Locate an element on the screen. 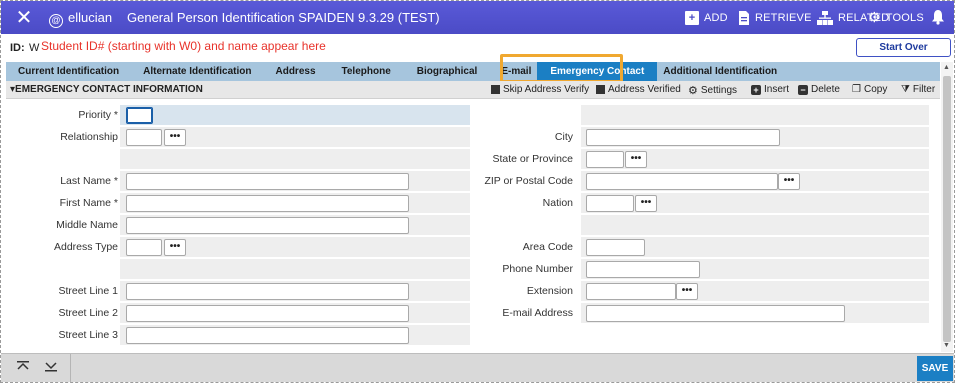  sitemap-icon is located at coordinates (825, 18).